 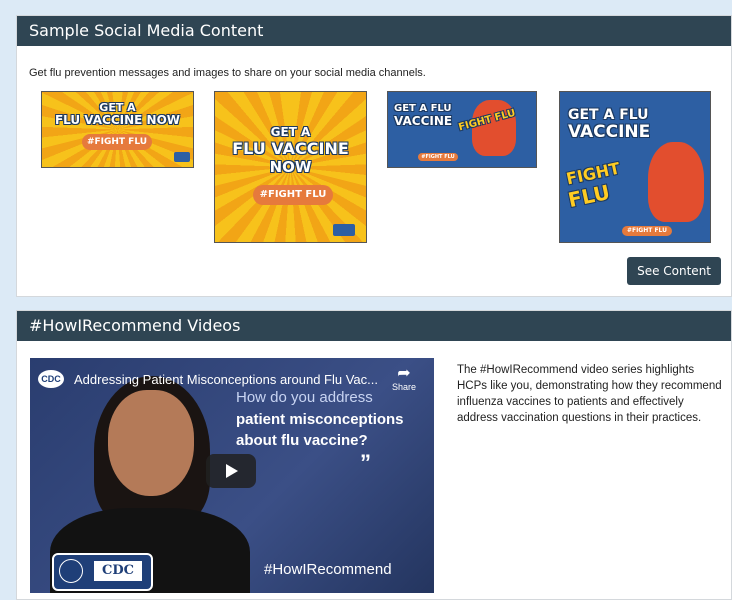 What do you see at coordinates (304, 397) in the screenshot?
I see `quote-line1: How do you address` at bounding box center [304, 397].